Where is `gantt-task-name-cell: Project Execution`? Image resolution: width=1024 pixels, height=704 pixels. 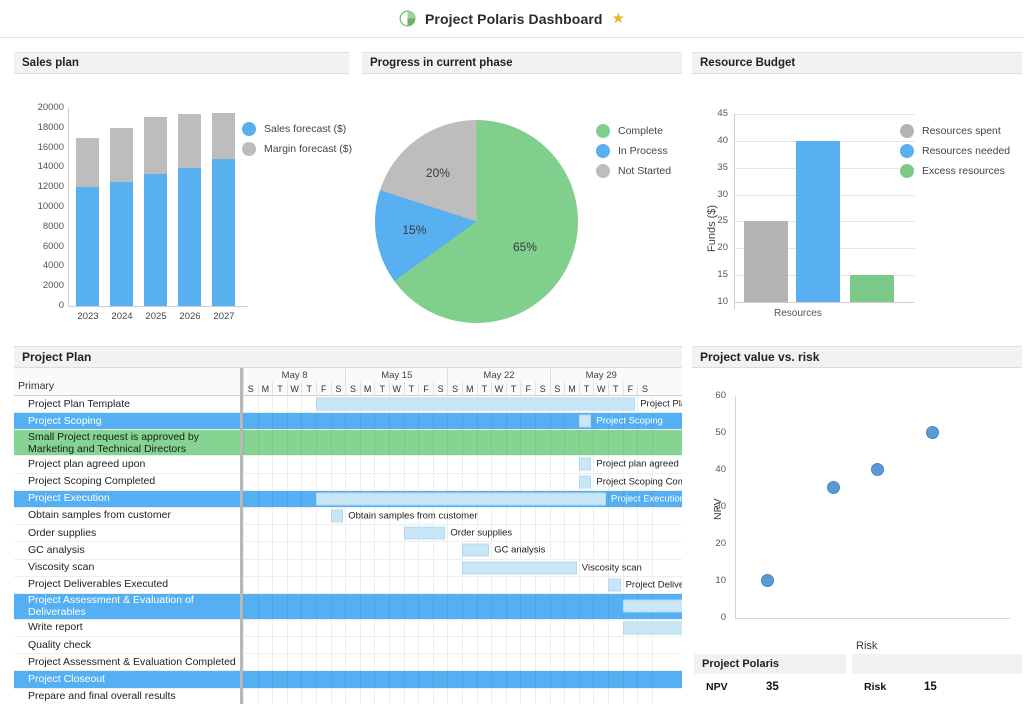 gantt-task-name-cell: Project Execution is located at coordinates (128, 499).